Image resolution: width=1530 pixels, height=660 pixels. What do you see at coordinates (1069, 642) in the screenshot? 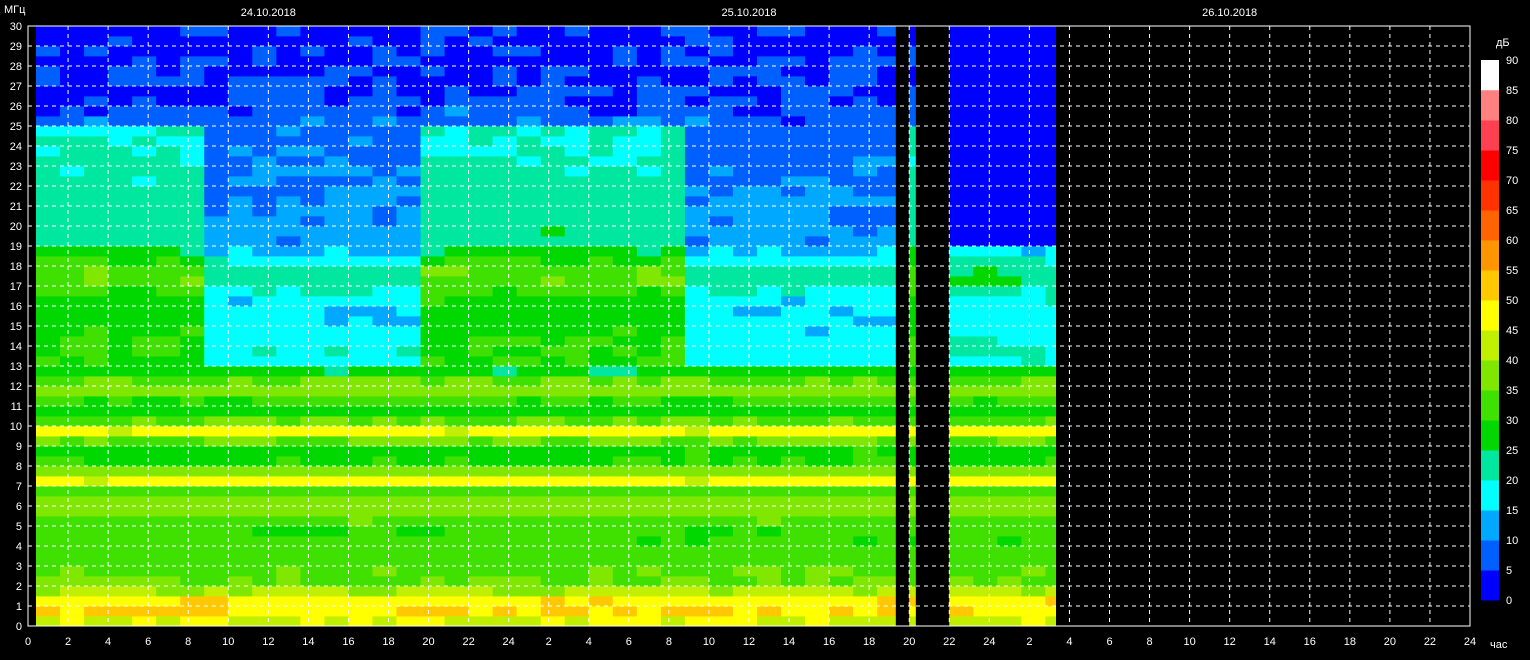
I see `x-tick-label: 4` at bounding box center [1069, 642].